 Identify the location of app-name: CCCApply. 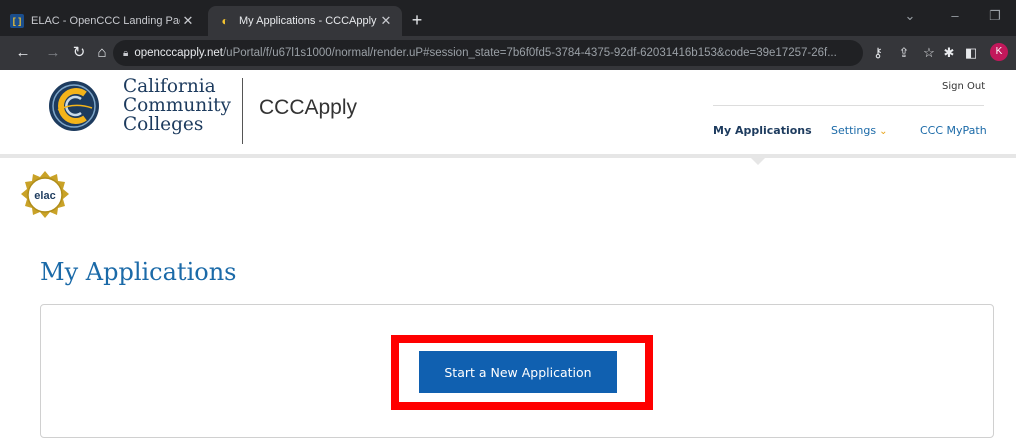
(308, 107).